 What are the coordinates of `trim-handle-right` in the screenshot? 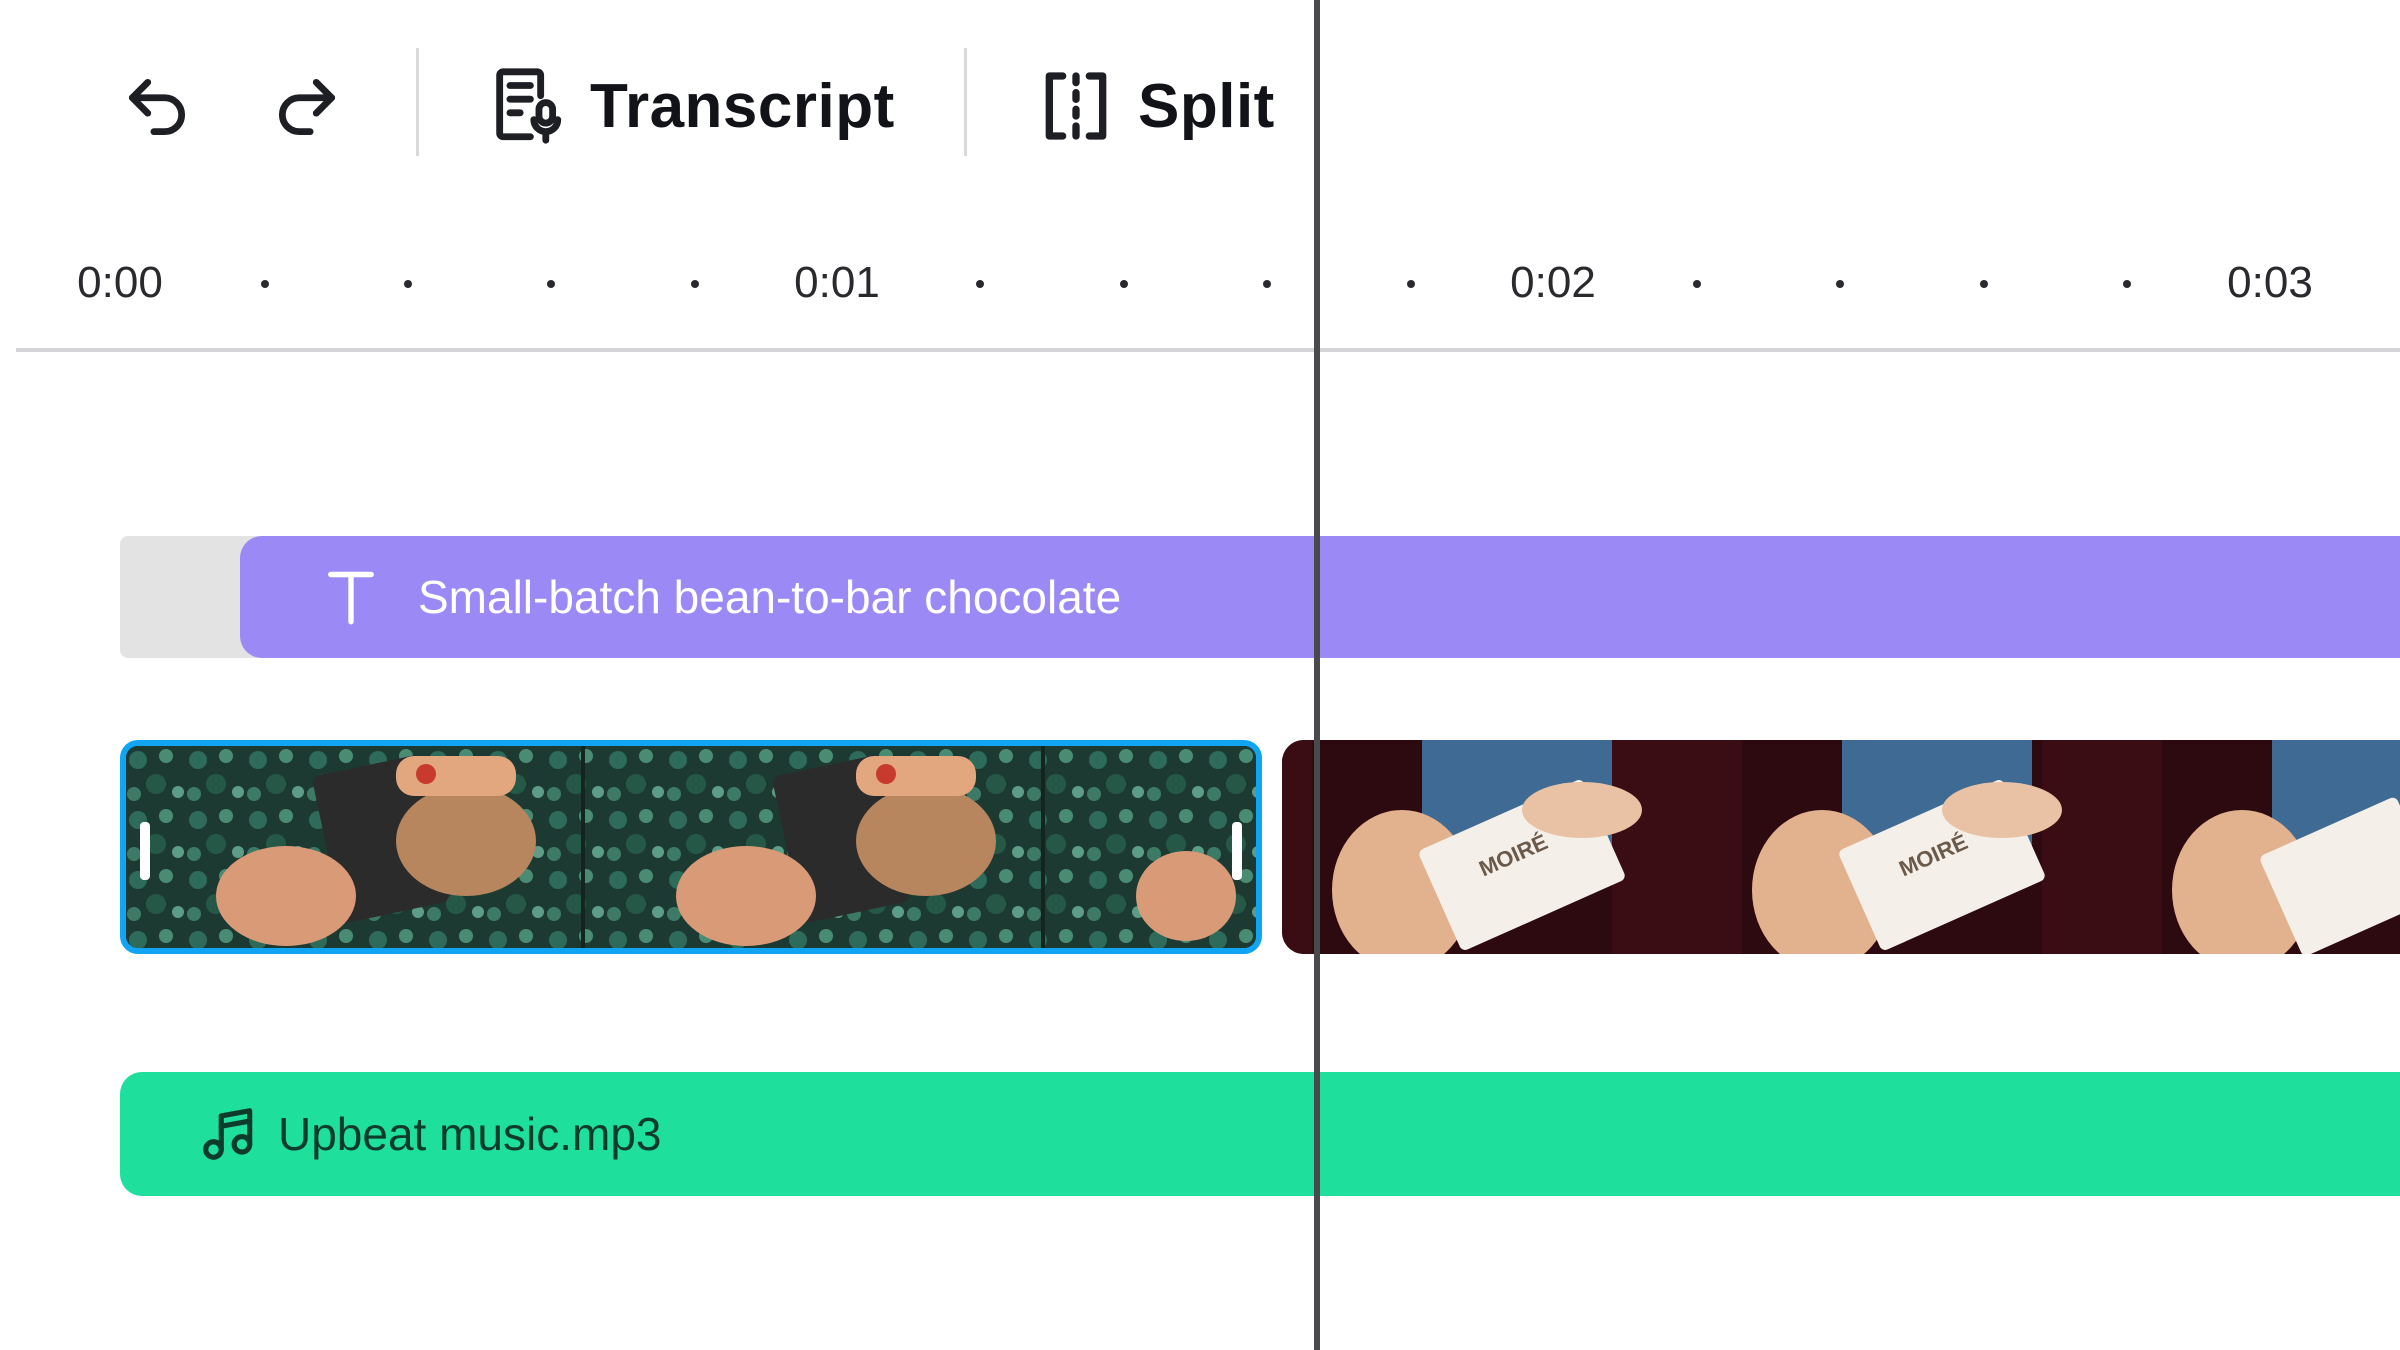 It's located at (1237, 851).